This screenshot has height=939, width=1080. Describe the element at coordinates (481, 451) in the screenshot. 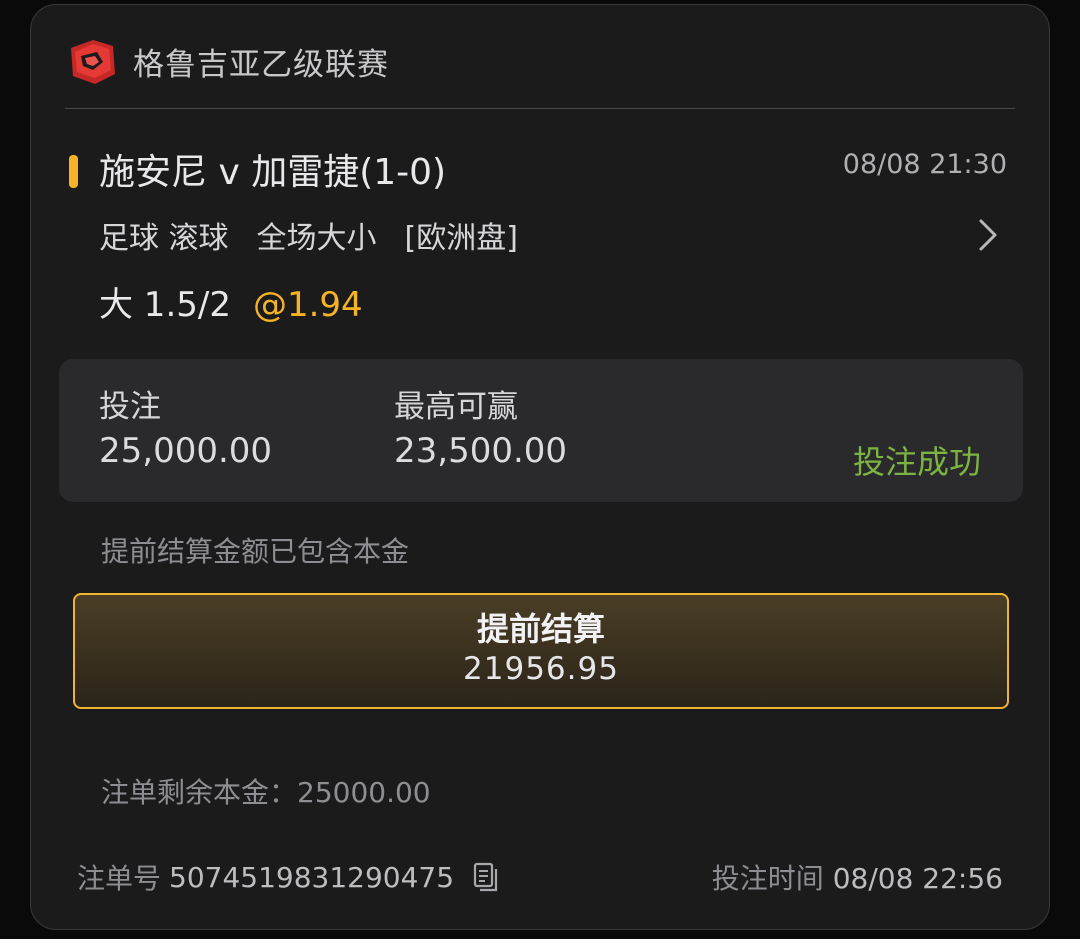

I see `max-win-value: 23,500.00` at that location.